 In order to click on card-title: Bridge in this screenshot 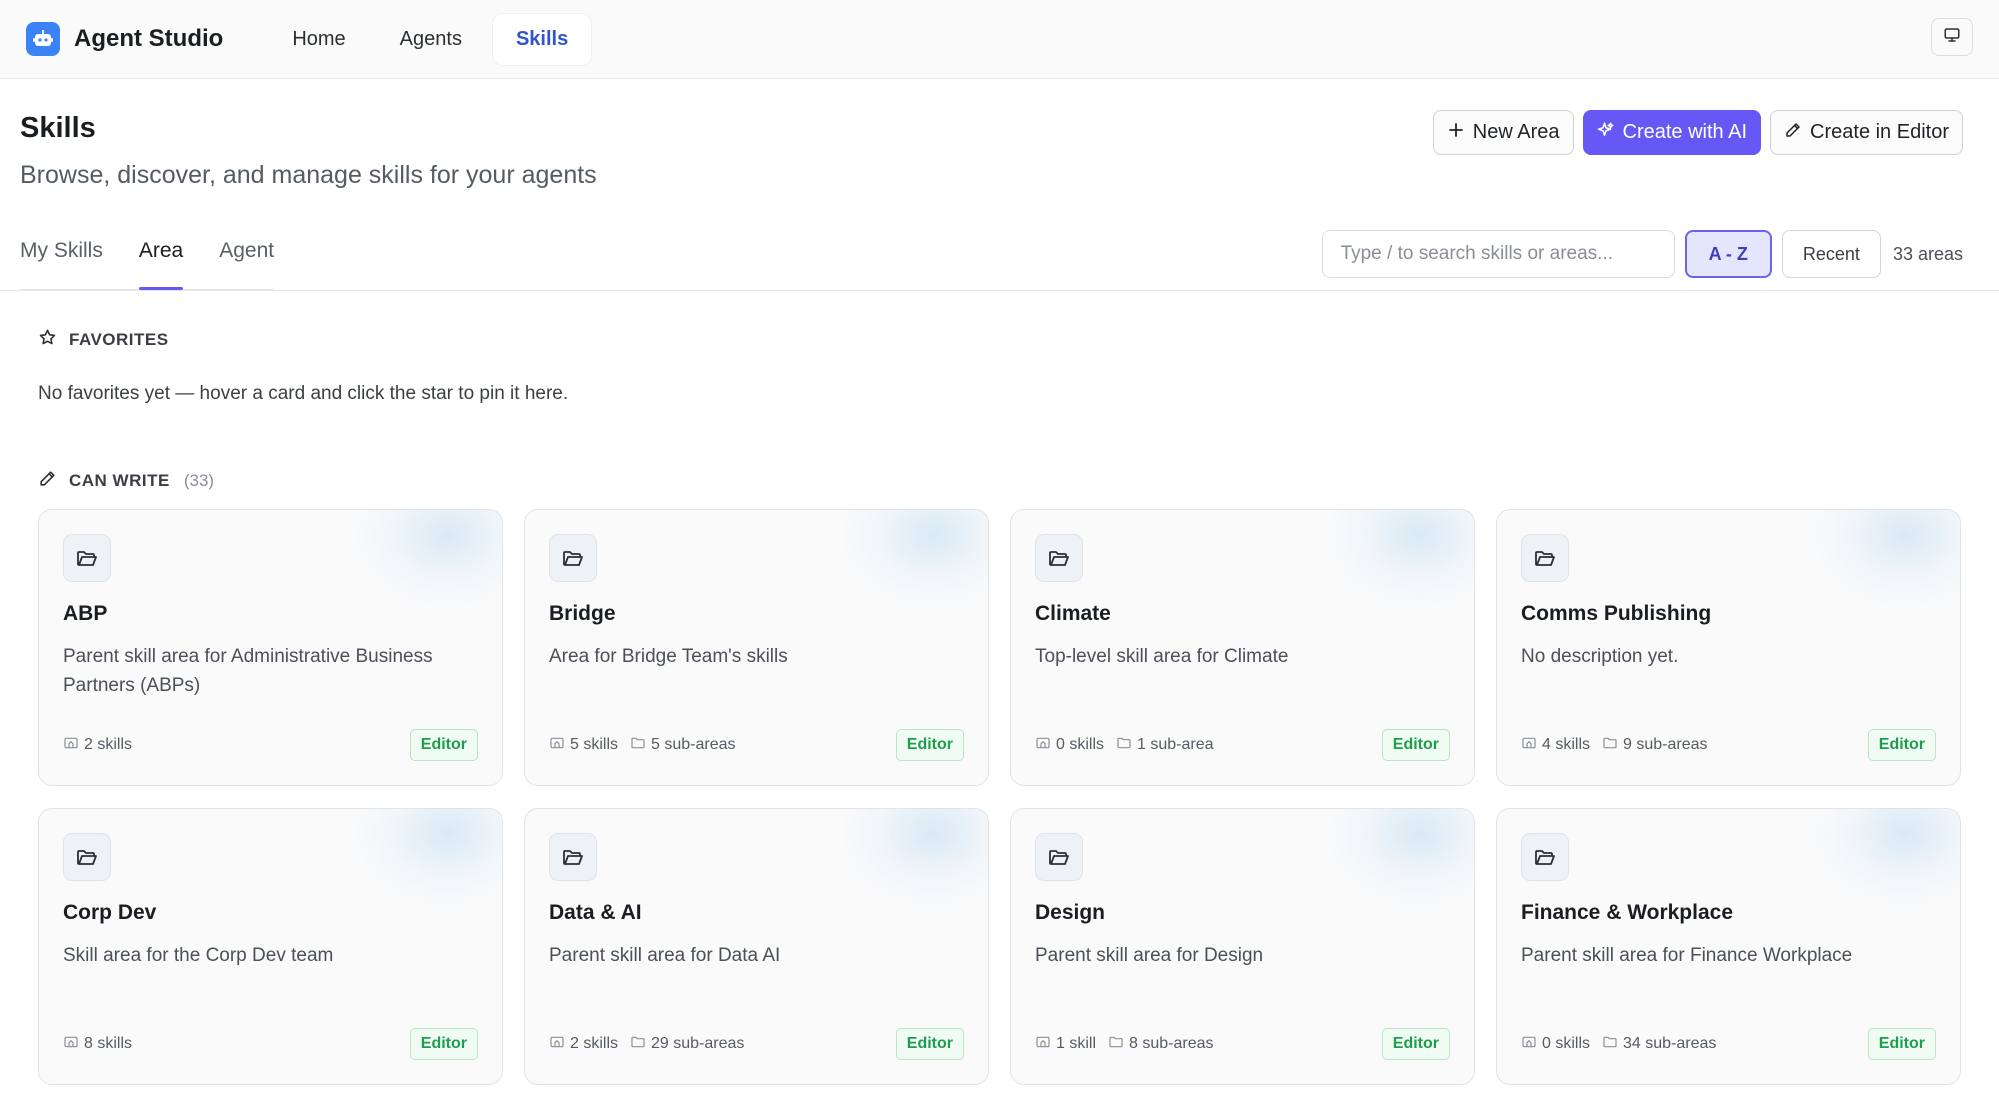, I will do `click(582, 613)`.